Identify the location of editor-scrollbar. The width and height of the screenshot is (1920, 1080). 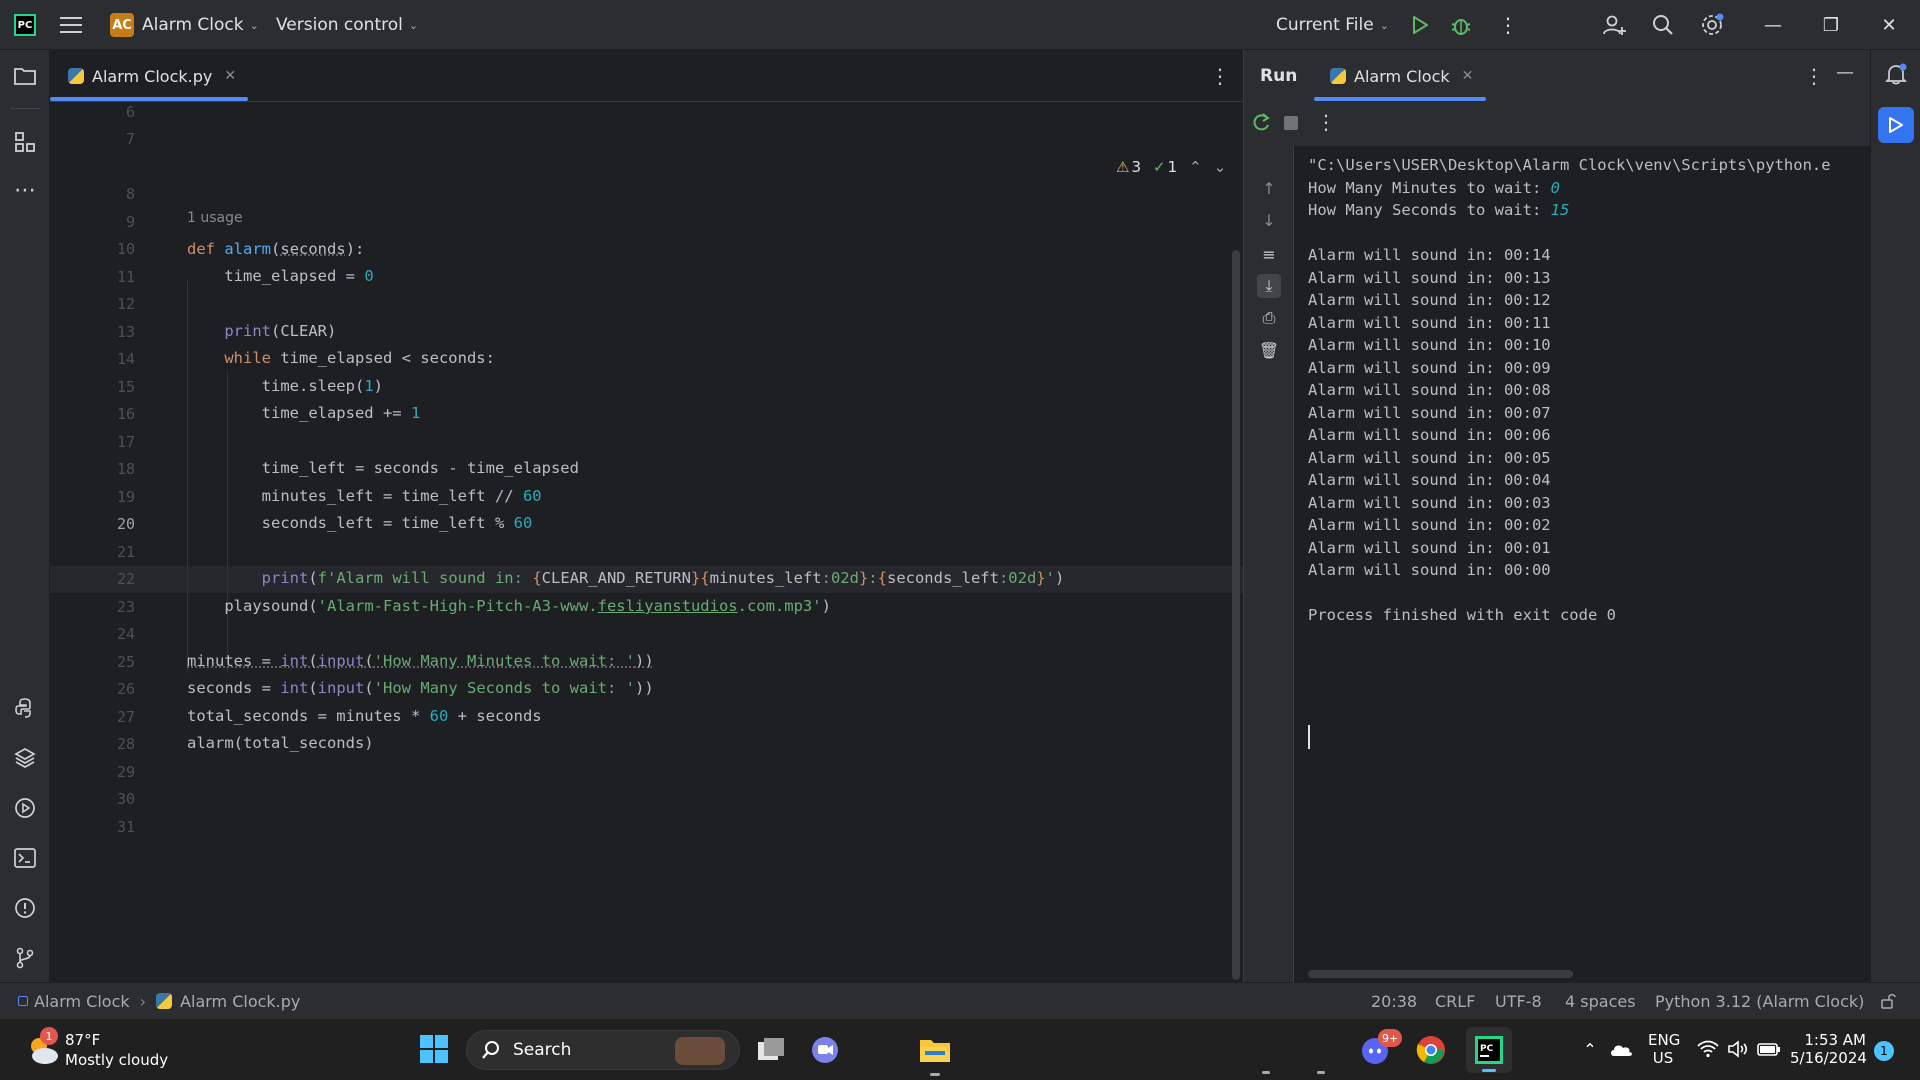
(1236, 615).